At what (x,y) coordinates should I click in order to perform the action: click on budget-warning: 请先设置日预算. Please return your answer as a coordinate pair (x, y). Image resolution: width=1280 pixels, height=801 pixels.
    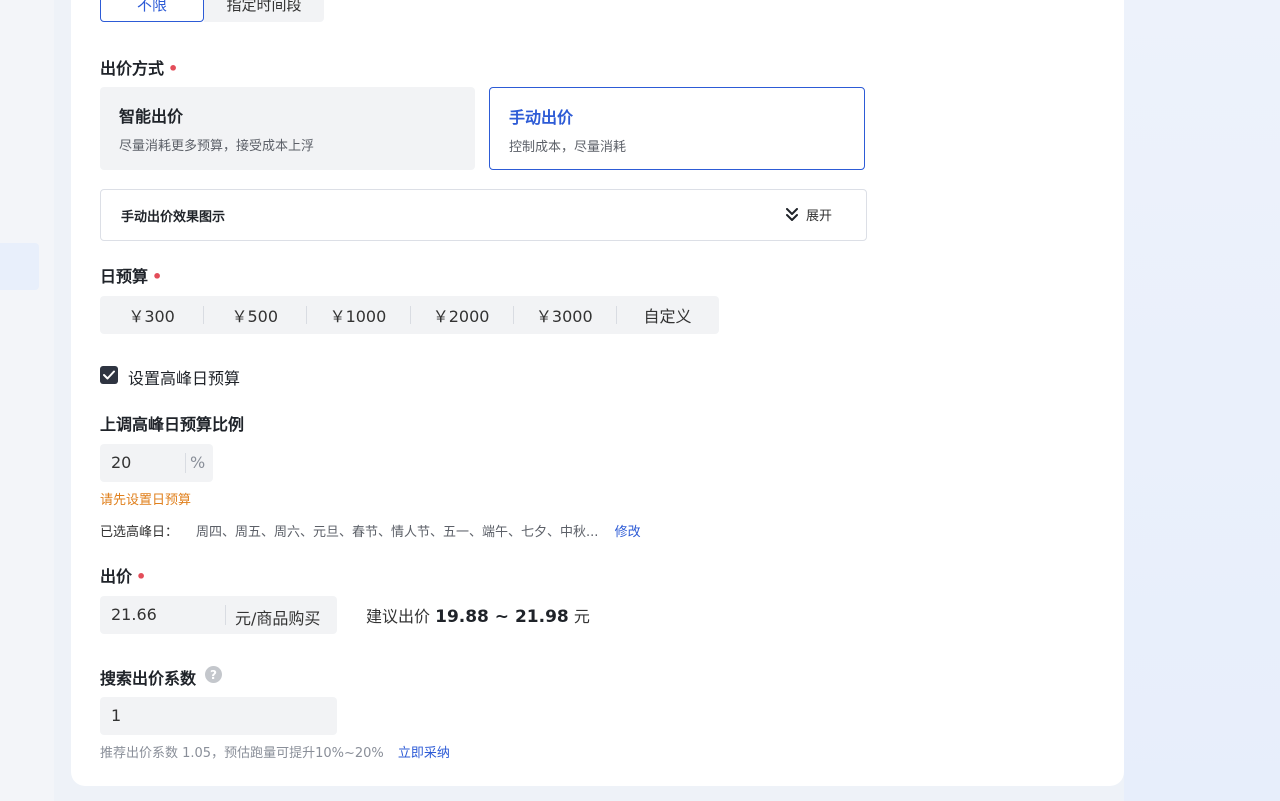
    Looking at the image, I should click on (146, 500).